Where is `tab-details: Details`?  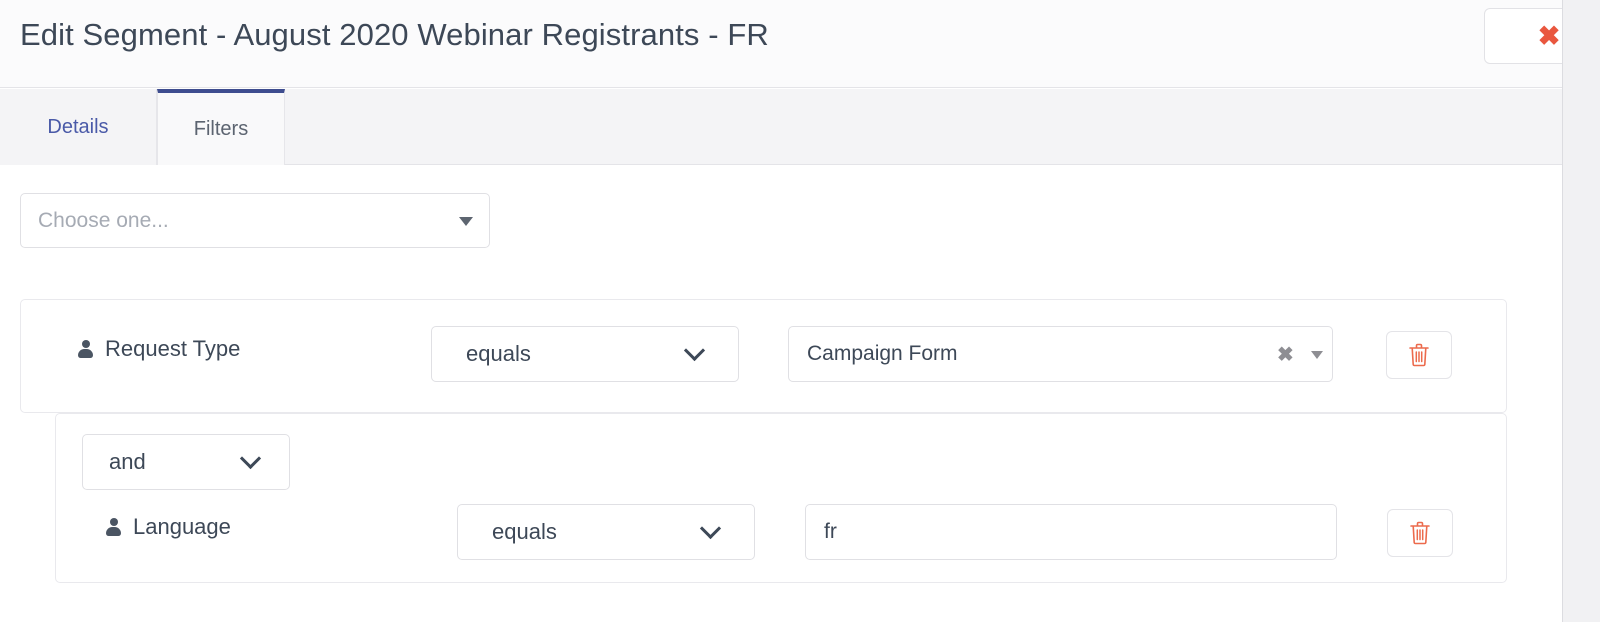
tab-details: Details is located at coordinates (78, 127).